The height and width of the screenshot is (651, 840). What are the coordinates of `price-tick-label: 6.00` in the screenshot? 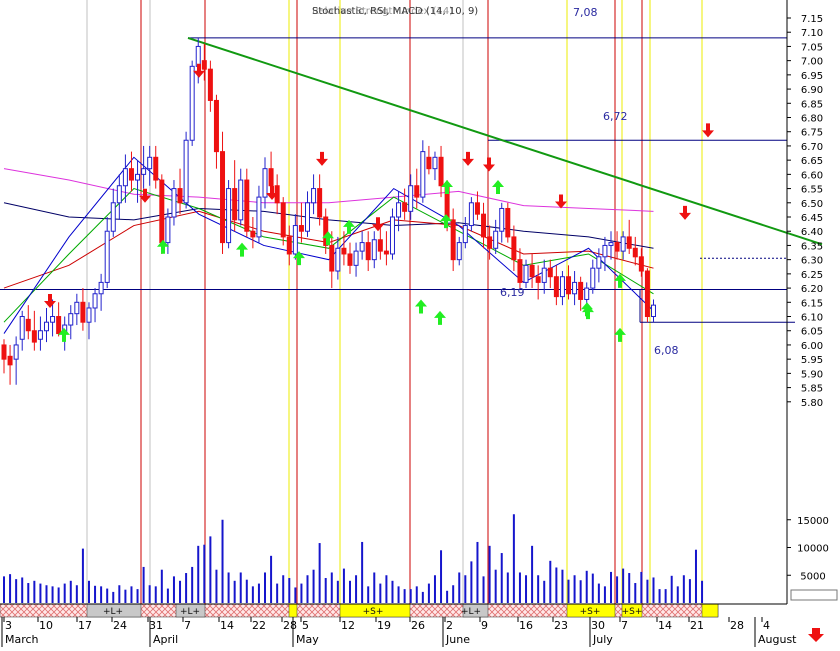 It's located at (812, 346).